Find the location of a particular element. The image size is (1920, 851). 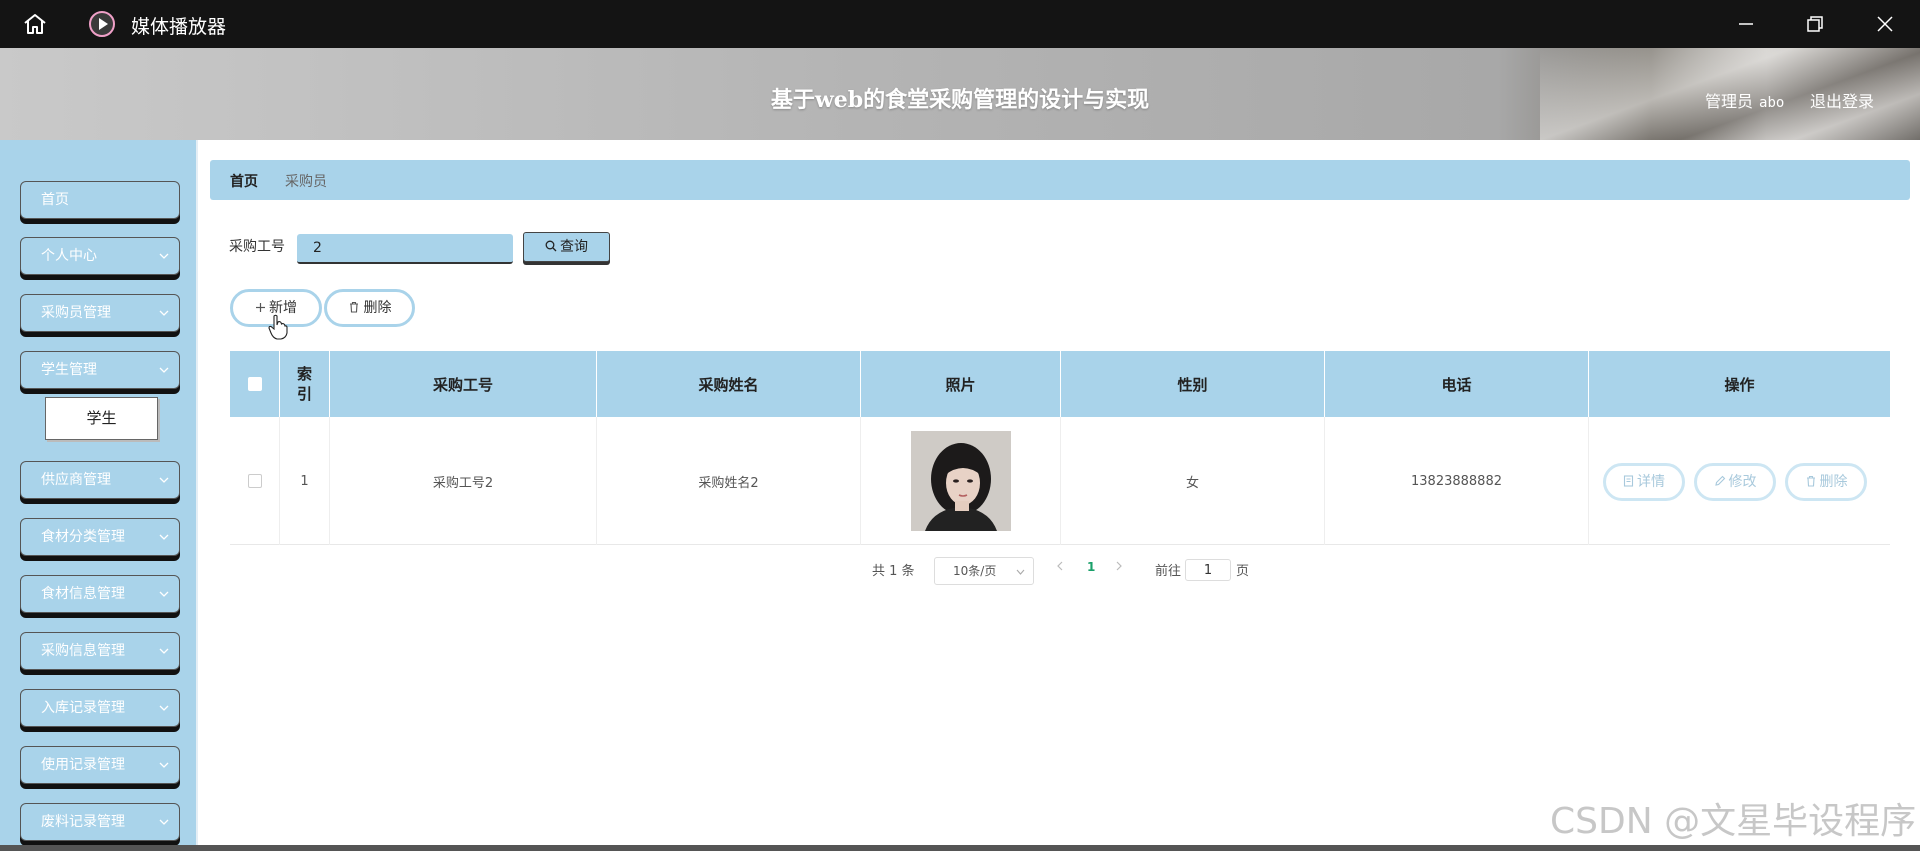

select-all-cell is located at coordinates (255, 384).